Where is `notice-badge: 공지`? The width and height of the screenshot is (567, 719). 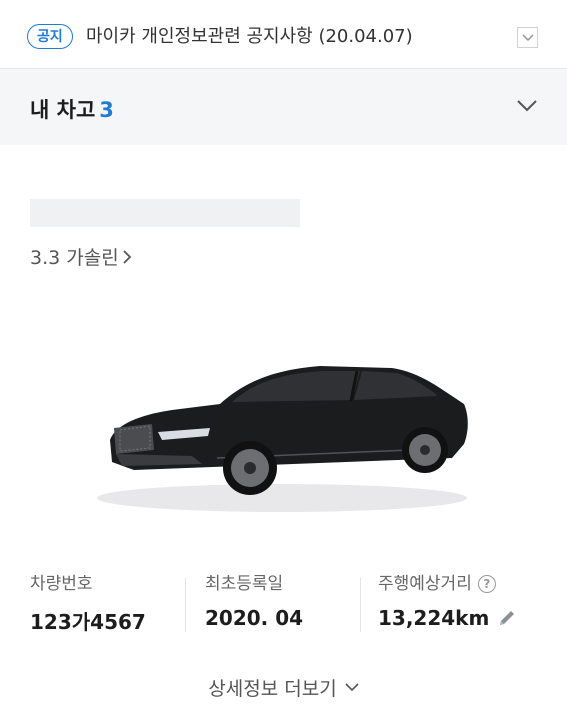 notice-badge: 공지 is located at coordinates (50, 36).